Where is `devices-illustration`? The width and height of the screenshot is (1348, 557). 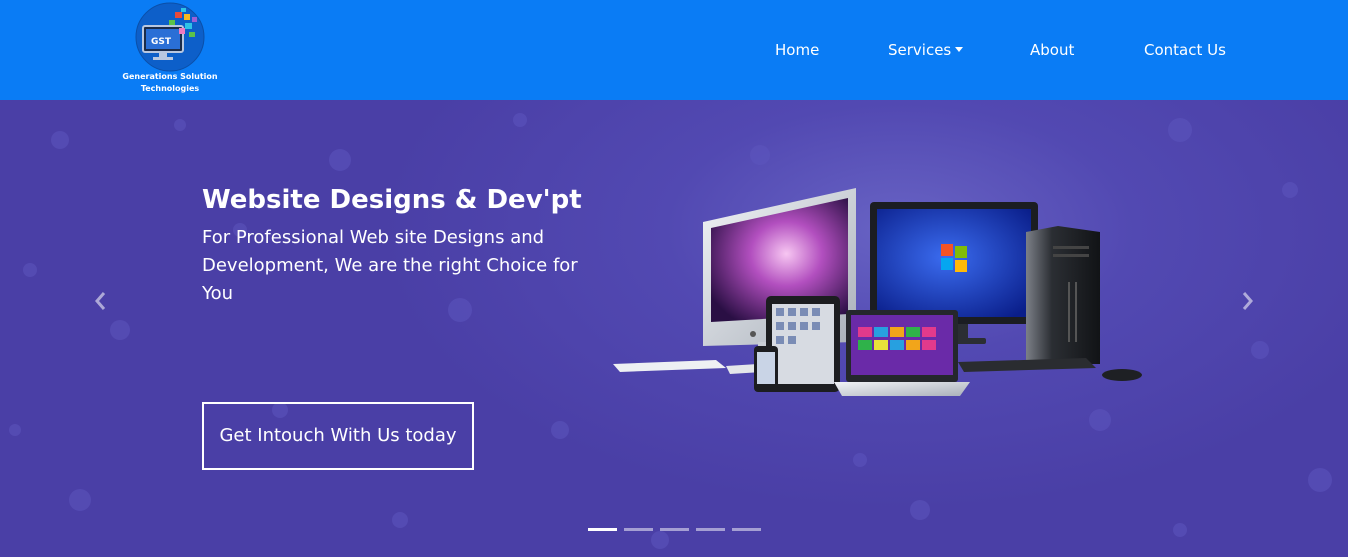 devices-illustration is located at coordinates (877, 292).